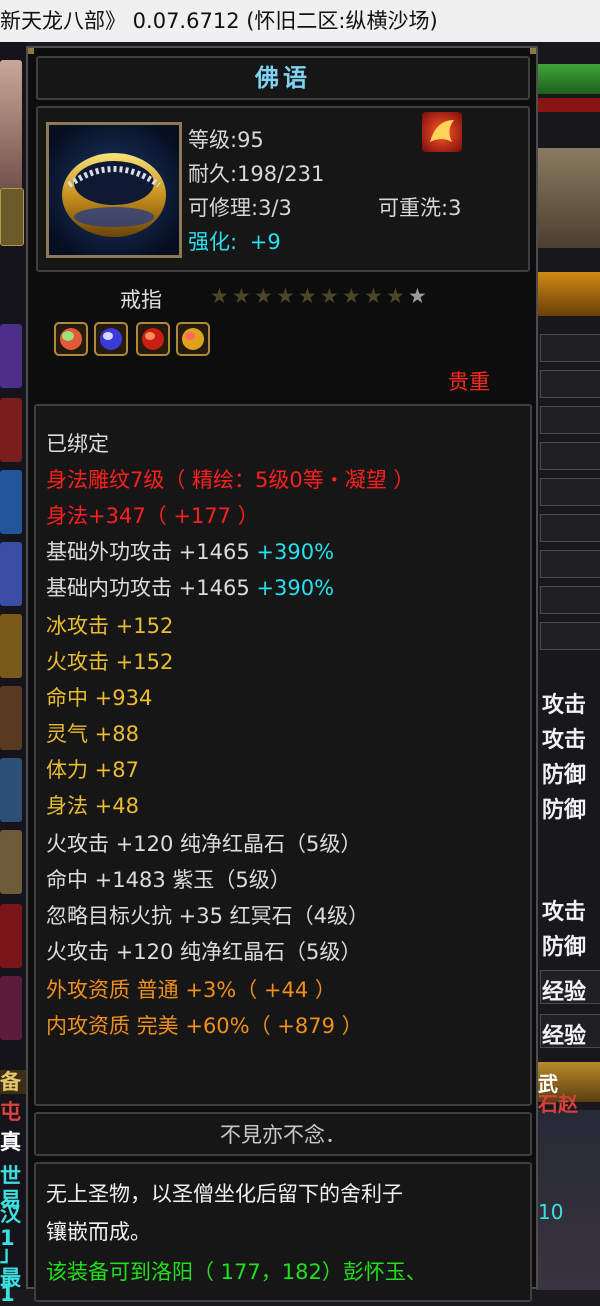  I want to click on left-background-panel: 备 屯 真 世易 汉1 」最 1, so click(13, 674).